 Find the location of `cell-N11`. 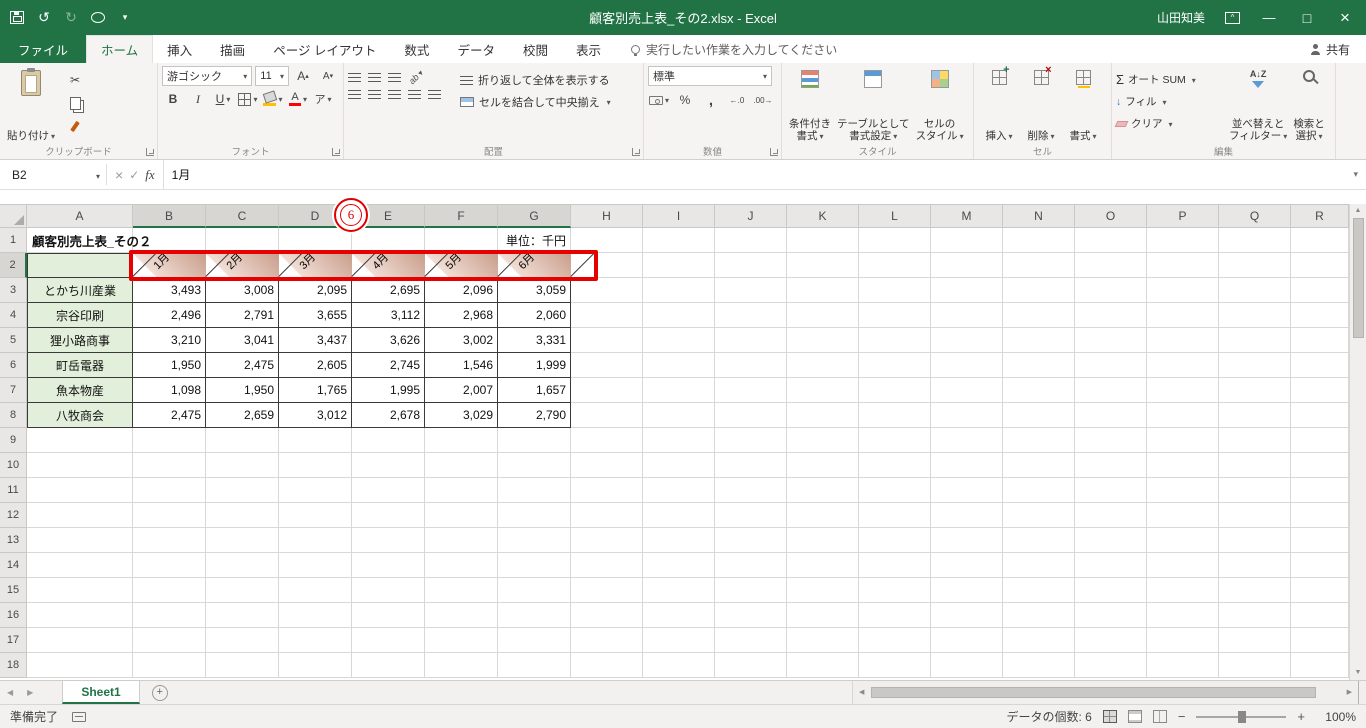

cell-N11 is located at coordinates (1039, 490).